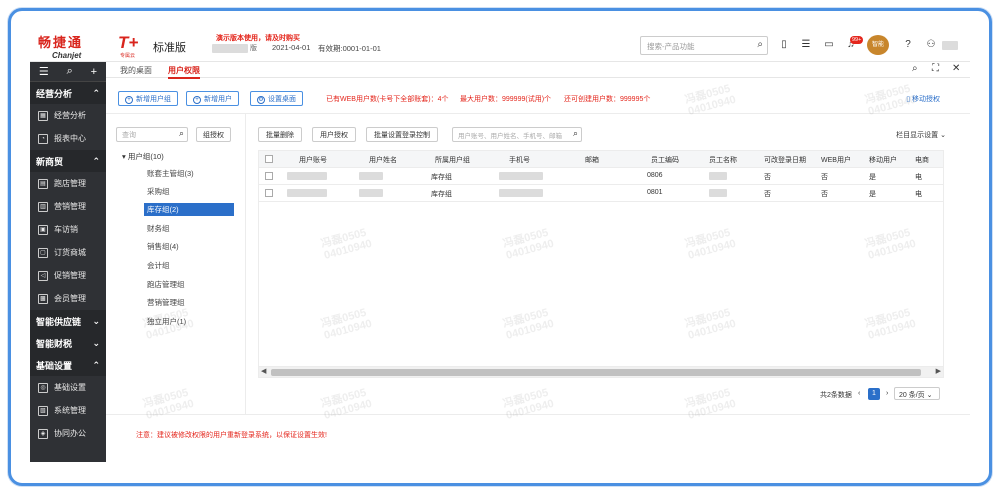 The width and height of the screenshot is (1000, 494). What do you see at coordinates (956, 68) in the screenshot?
I see `close-icon: ✕` at bounding box center [956, 68].